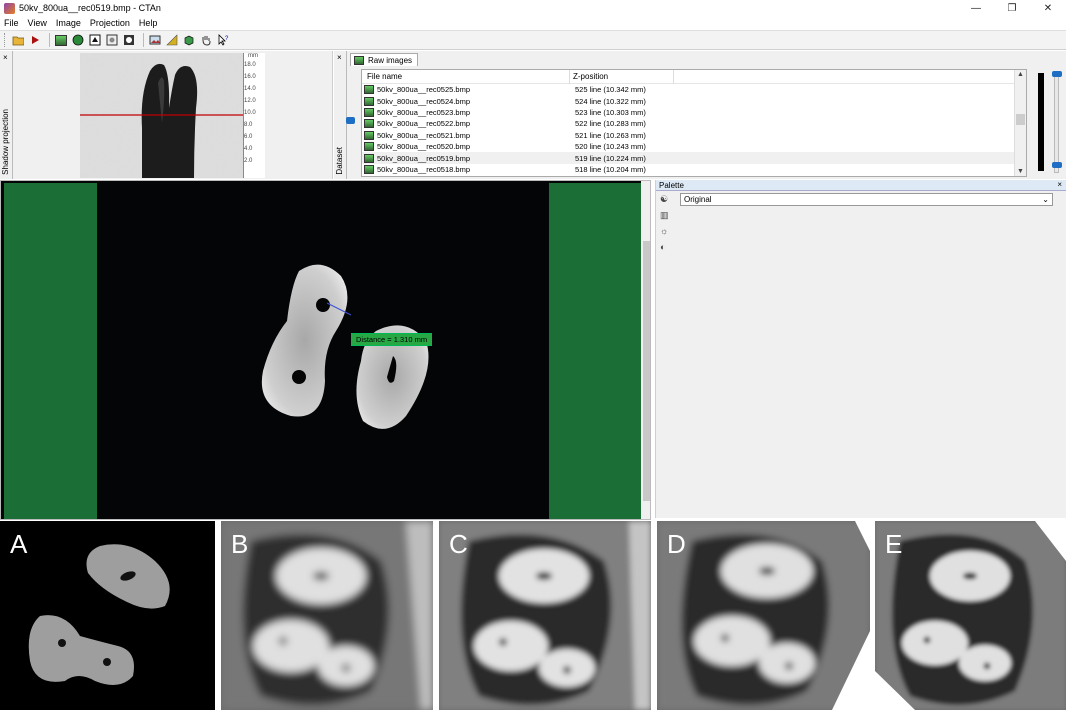  I want to click on menu-file: File, so click(11, 23).